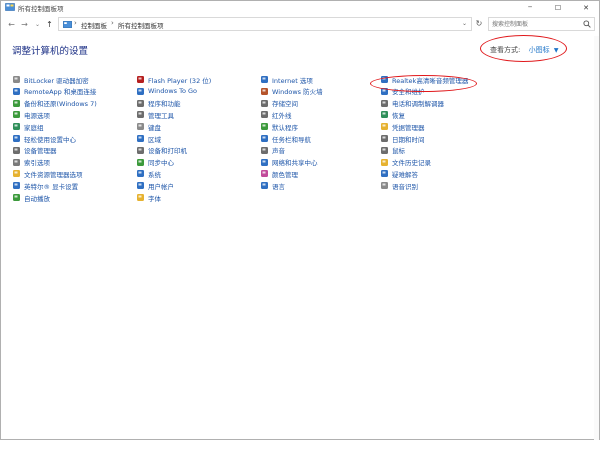 Image resolution: width=600 pixels, height=455 pixels. Describe the element at coordinates (45, 185) in the screenshot. I see `control-panel-item: 英特尔® 显卡设置` at that location.